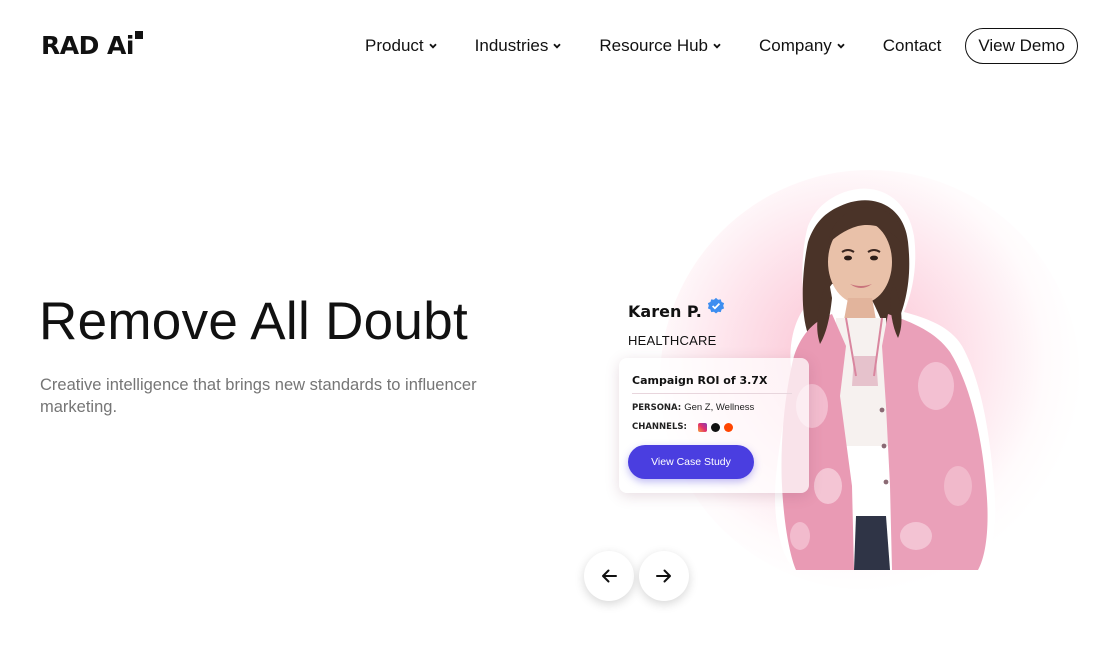 The image size is (1120, 652). I want to click on nav-item-label: Company, so click(795, 45).